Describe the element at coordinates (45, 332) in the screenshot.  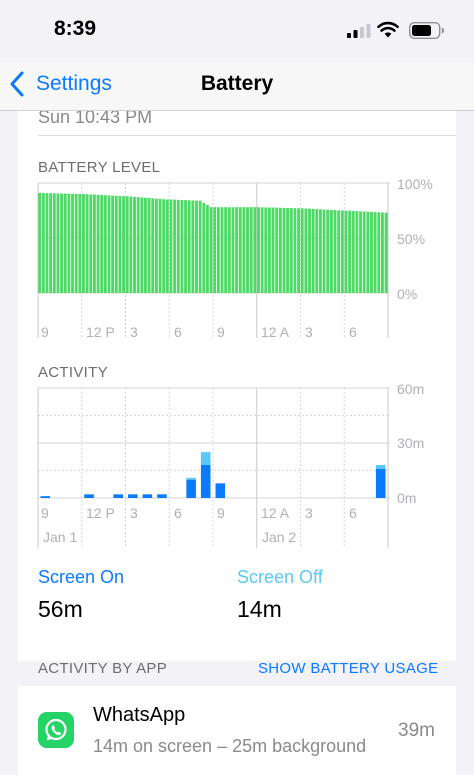
I see `battery-x-tick: 9` at that location.